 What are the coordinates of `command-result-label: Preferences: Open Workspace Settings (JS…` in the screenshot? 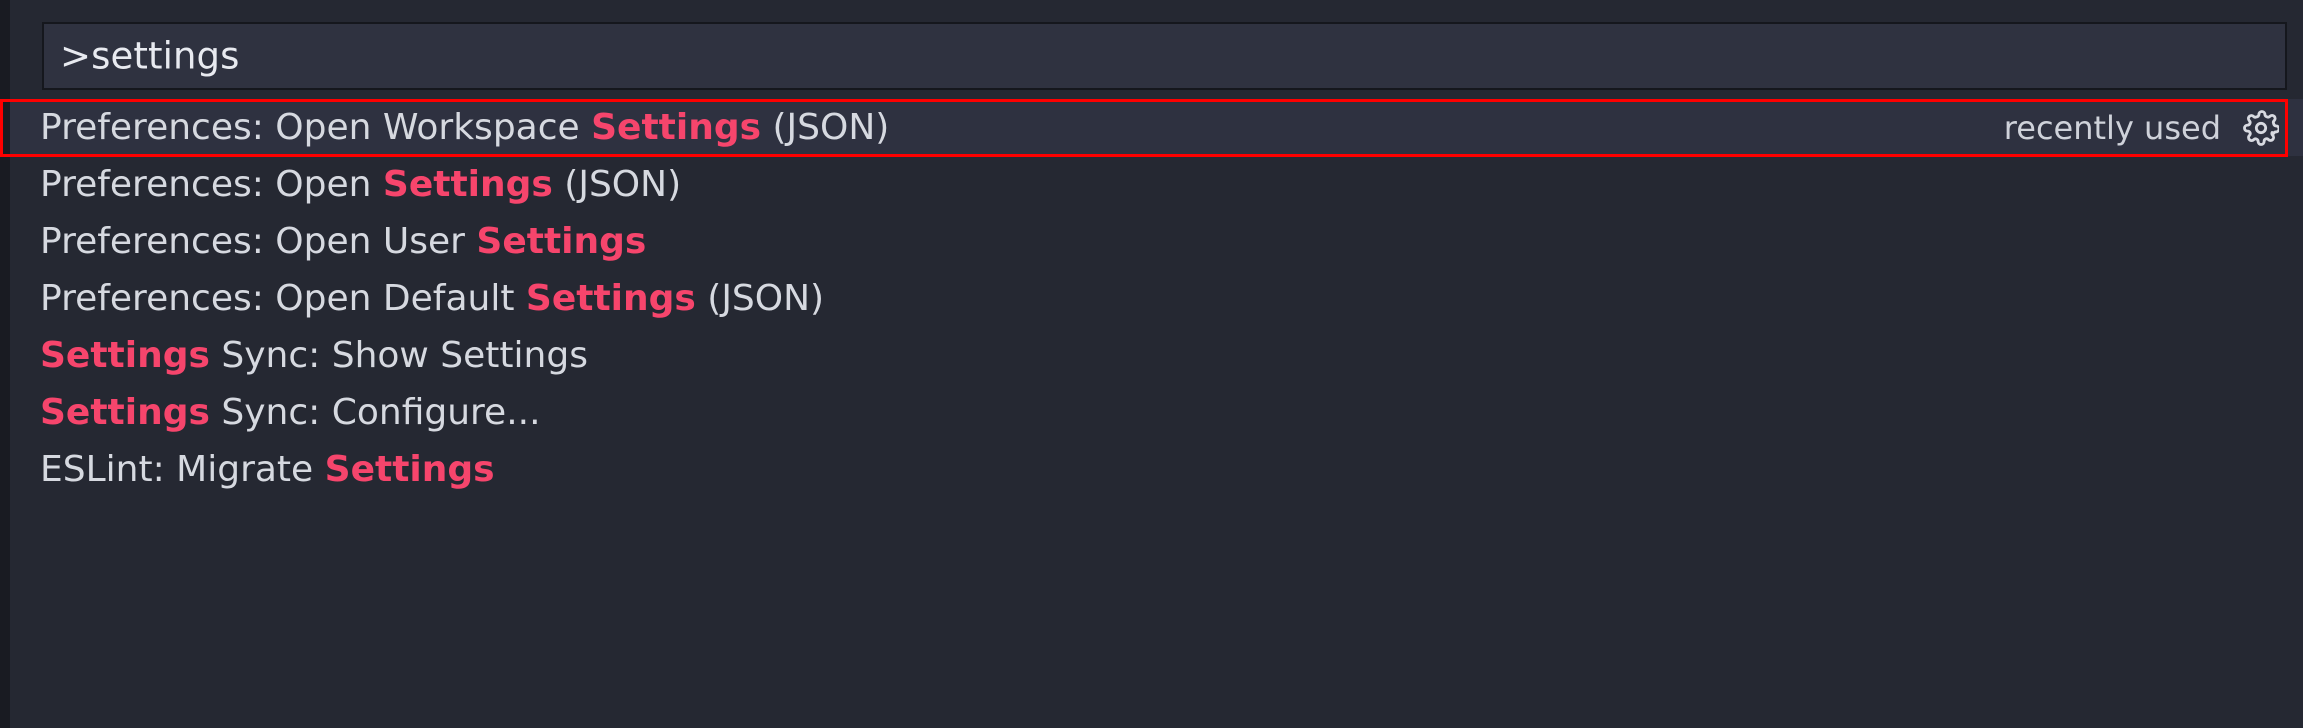 It's located at (465, 127).